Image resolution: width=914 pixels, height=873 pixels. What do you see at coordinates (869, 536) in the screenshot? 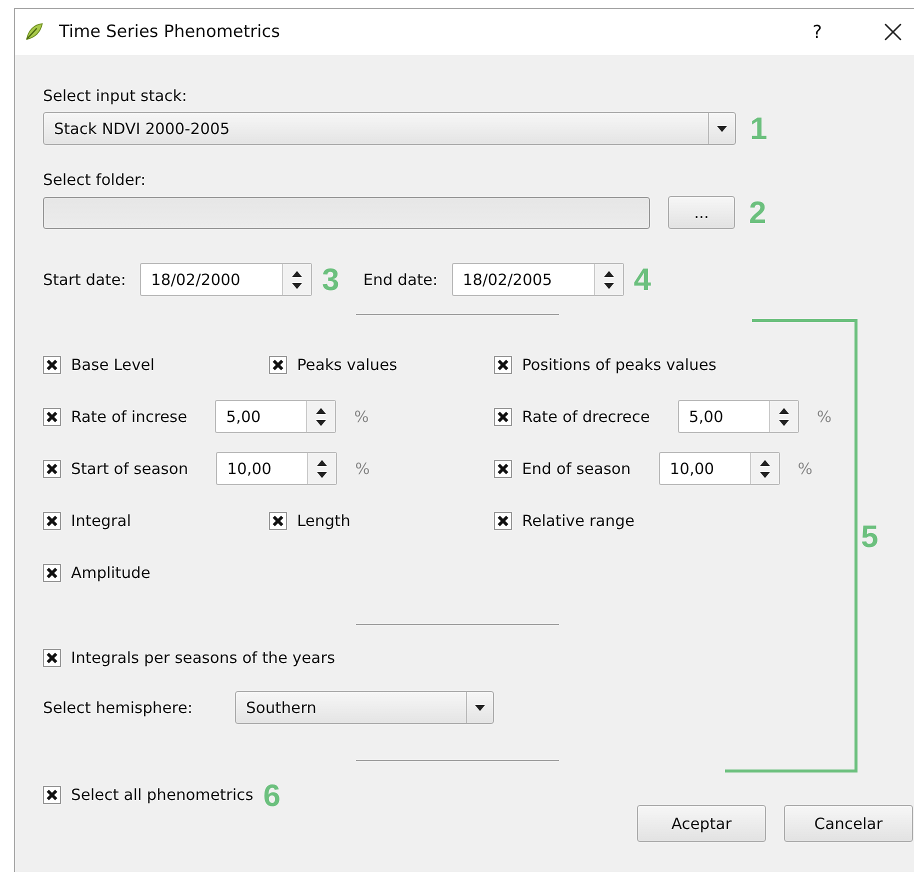
I see `annotation-number: 5` at bounding box center [869, 536].